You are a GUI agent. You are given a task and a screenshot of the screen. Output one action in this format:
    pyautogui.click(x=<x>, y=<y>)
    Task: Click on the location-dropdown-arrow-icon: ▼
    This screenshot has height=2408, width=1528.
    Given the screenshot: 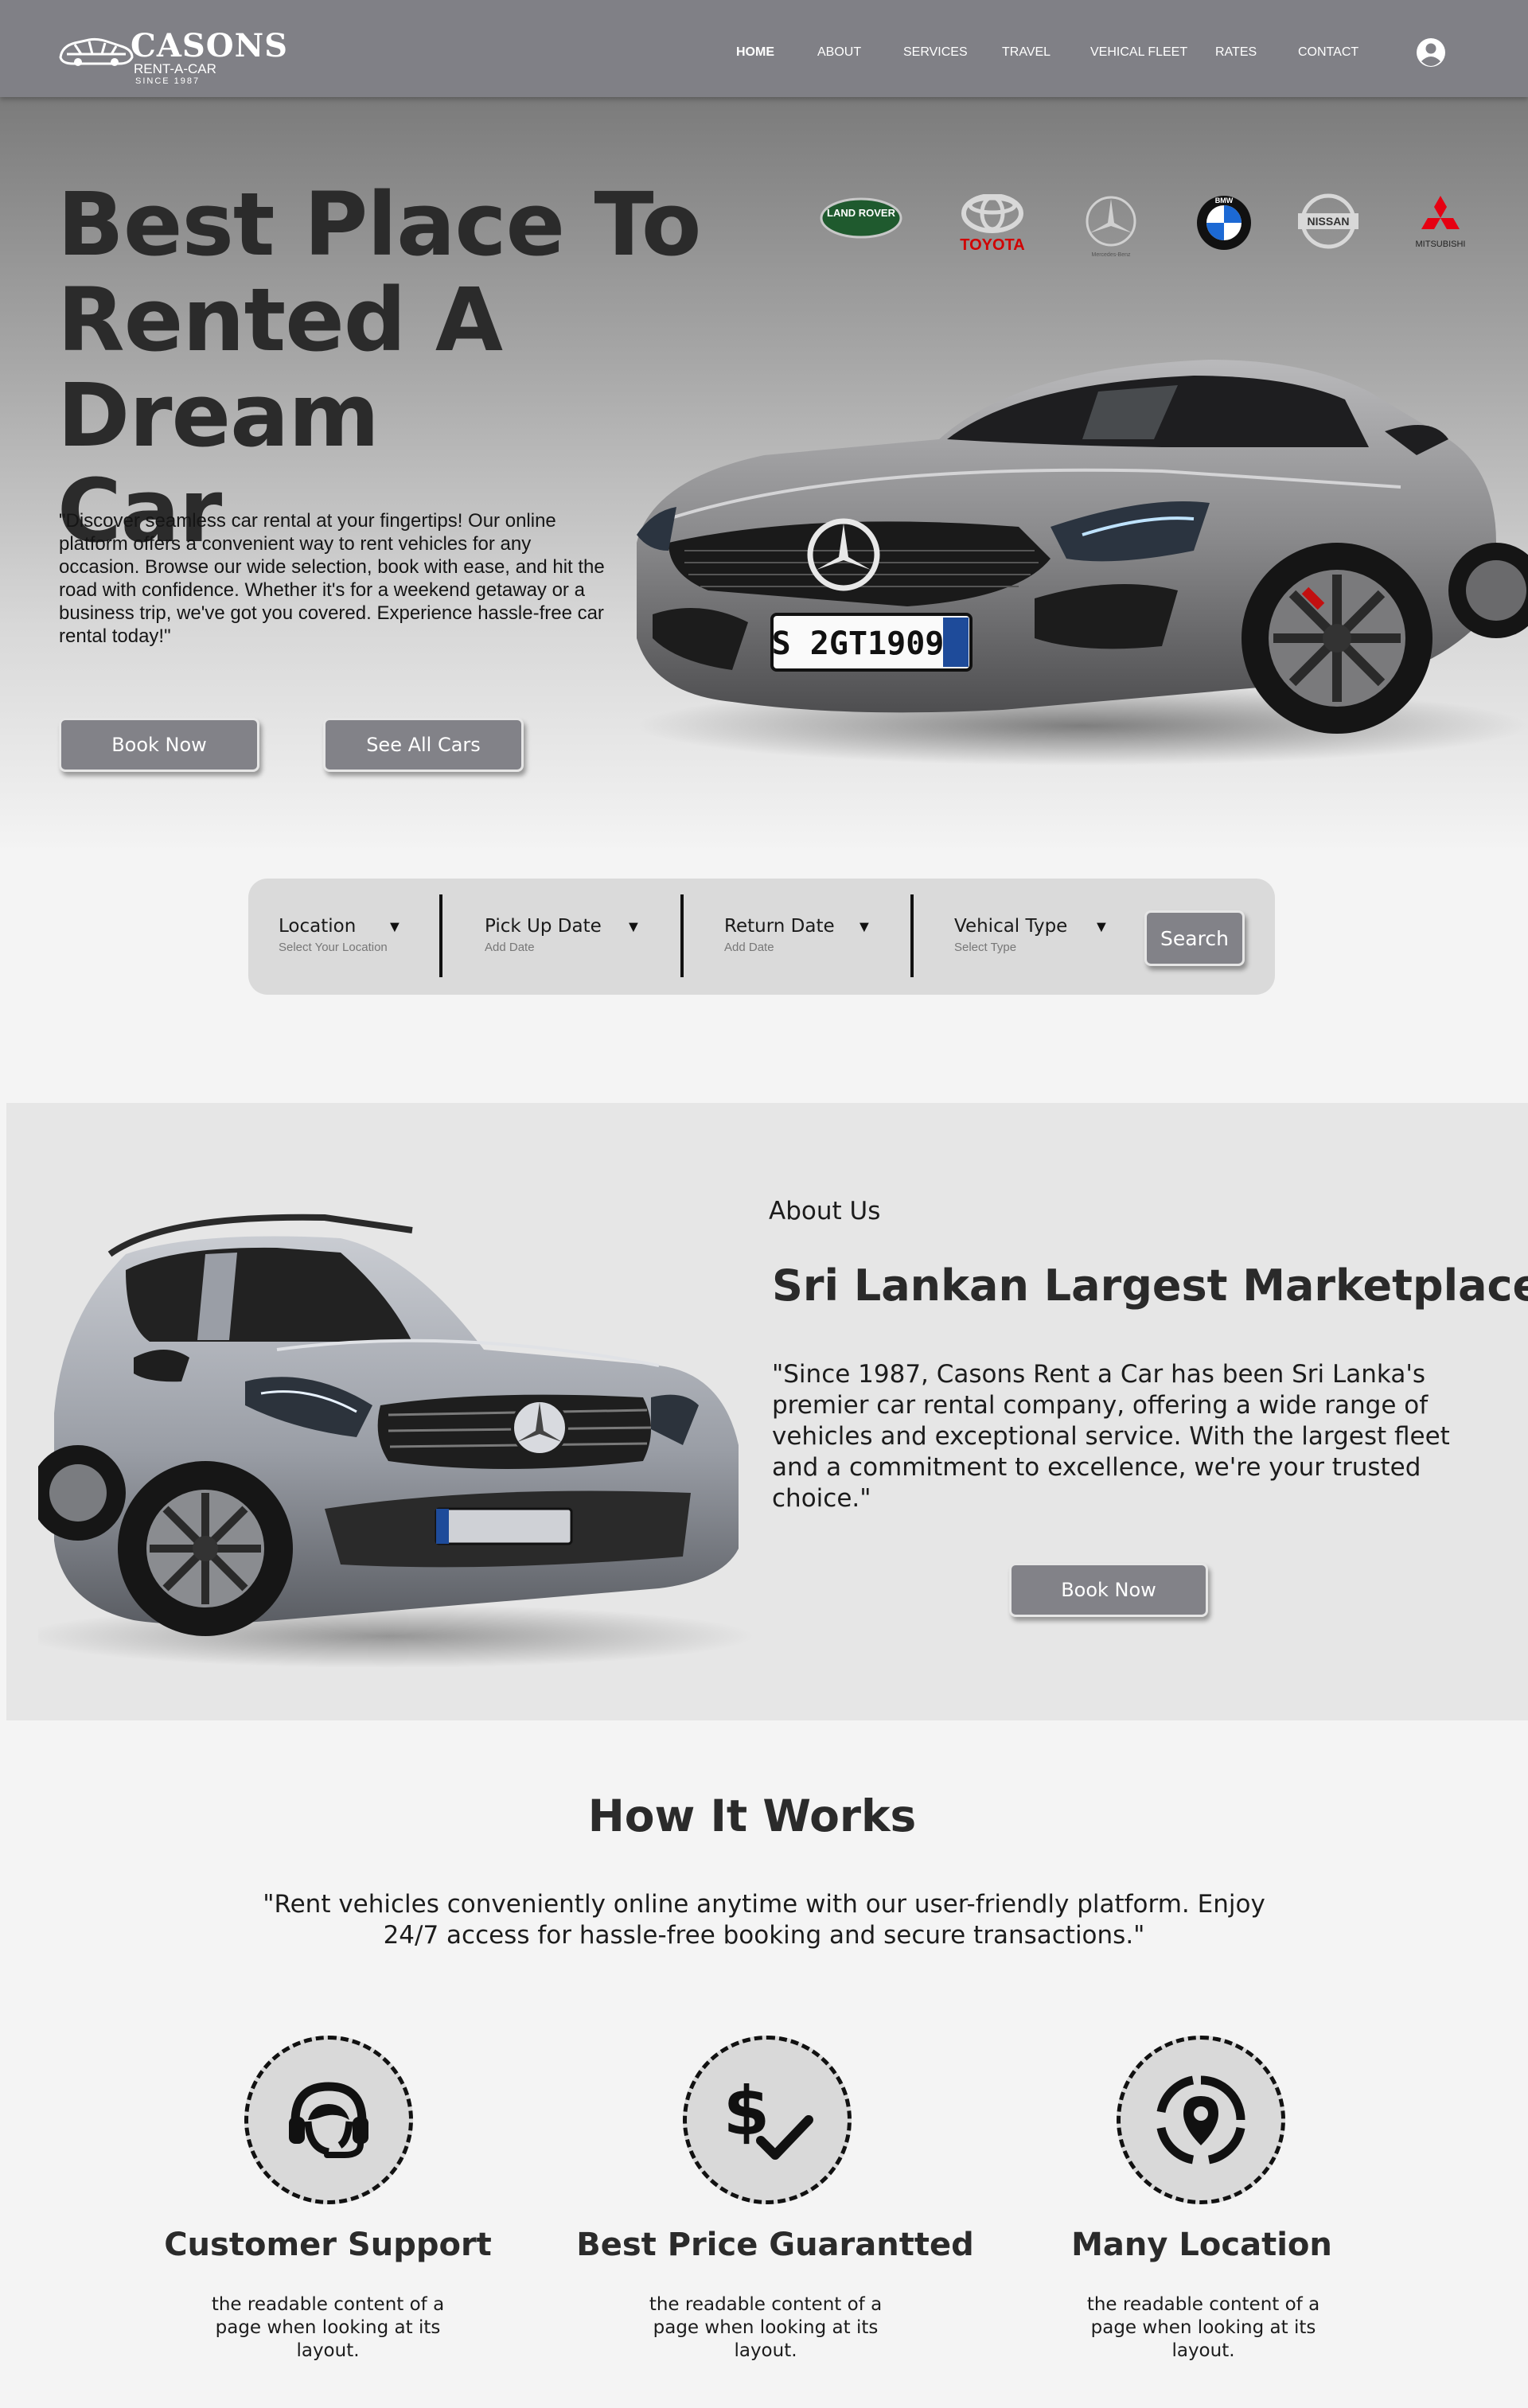 What is the action you would take?
    pyautogui.click(x=395, y=927)
    